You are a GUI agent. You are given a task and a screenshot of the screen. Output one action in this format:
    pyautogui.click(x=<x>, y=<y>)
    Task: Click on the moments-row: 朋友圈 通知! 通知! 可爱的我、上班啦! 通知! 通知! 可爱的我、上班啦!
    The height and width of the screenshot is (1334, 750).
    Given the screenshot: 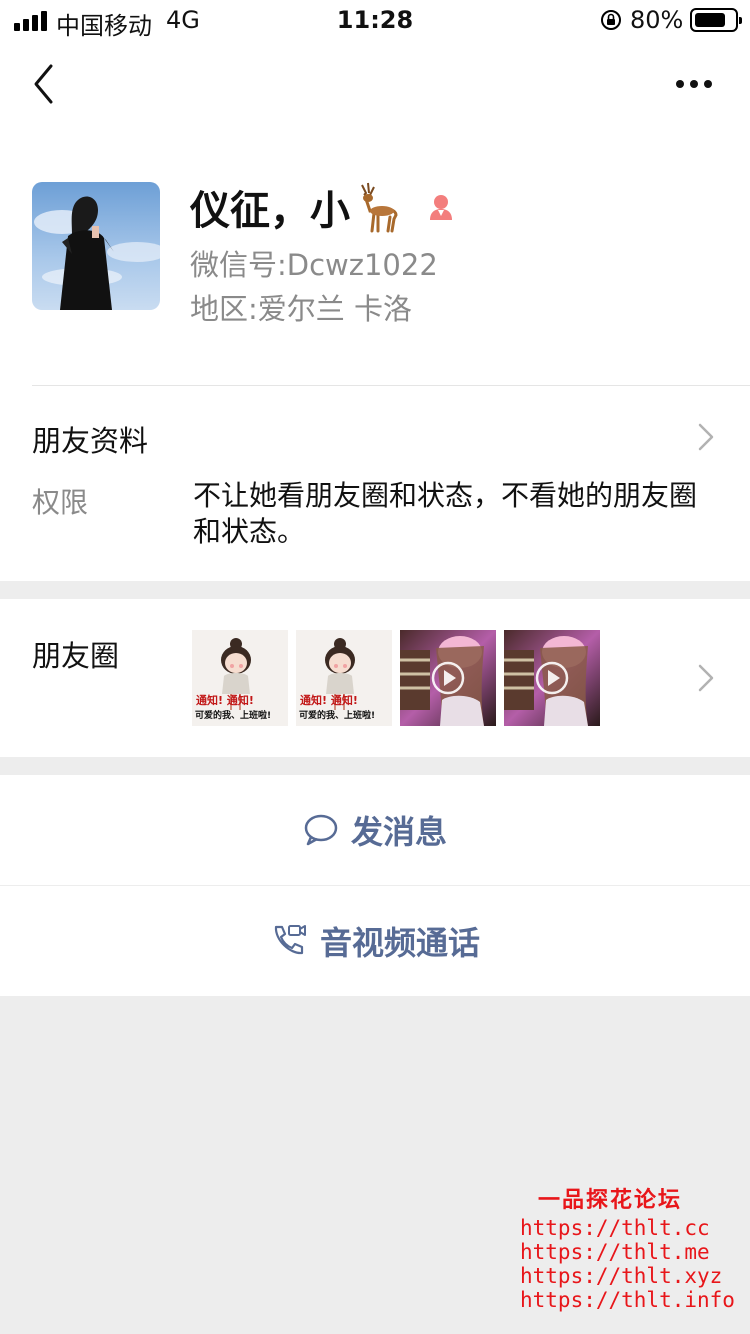 What is the action you would take?
    pyautogui.click(x=375, y=678)
    